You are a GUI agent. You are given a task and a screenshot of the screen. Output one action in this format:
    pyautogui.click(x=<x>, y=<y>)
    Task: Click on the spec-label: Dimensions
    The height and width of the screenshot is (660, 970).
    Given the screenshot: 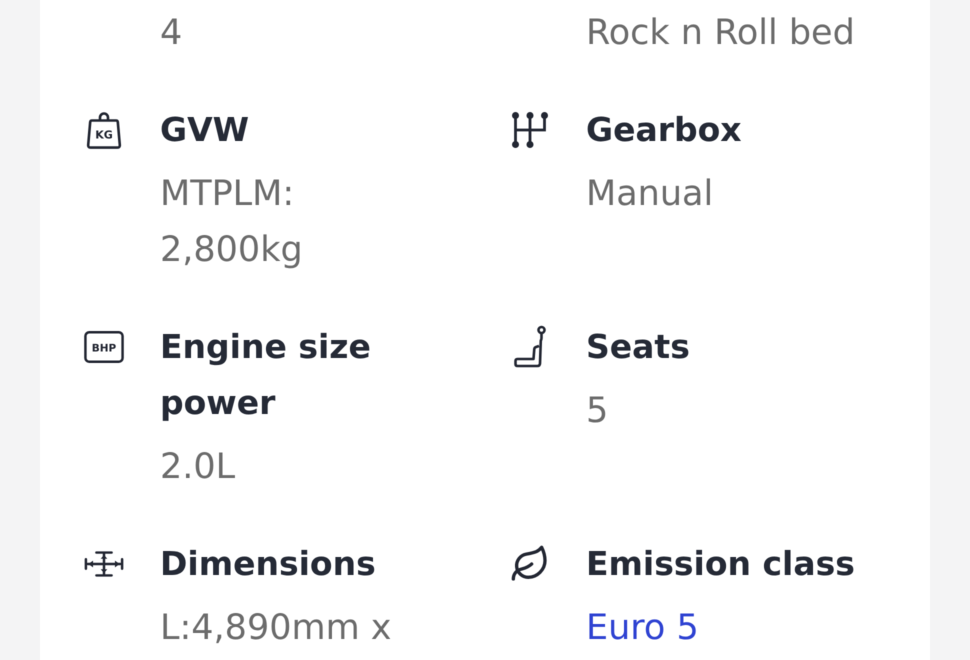 What is the action you would take?
    pyautogui.click(x=268, y=564)
    